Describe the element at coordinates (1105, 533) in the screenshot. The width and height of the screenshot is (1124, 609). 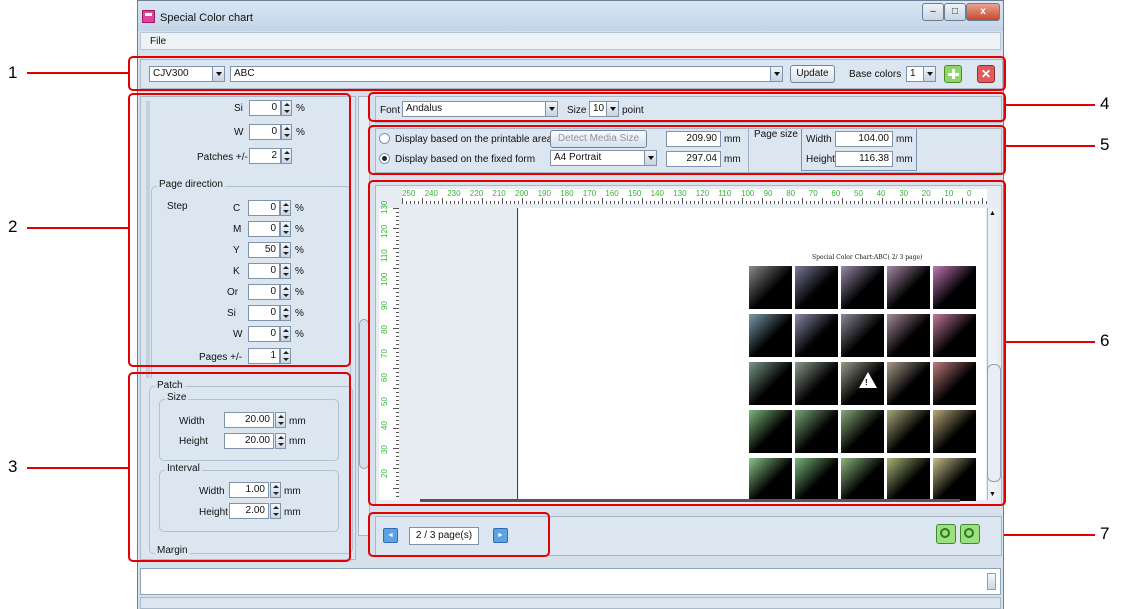
I see `callout-label-7: 7` at that location.